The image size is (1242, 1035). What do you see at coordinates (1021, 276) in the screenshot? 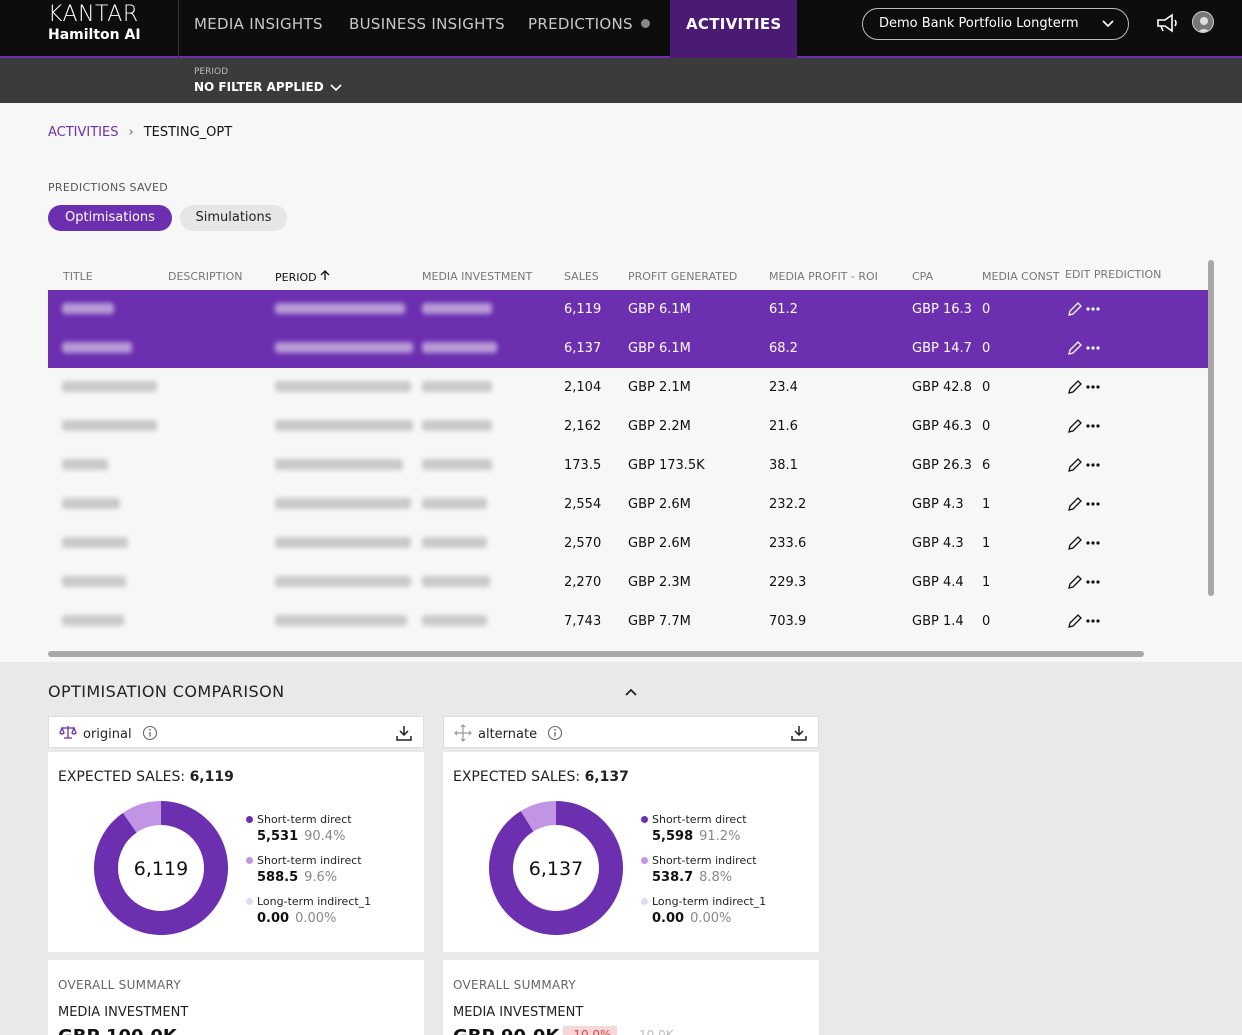
I see `column-header-media-const: MEDIA CONST` at bounding box center [1021, 276].